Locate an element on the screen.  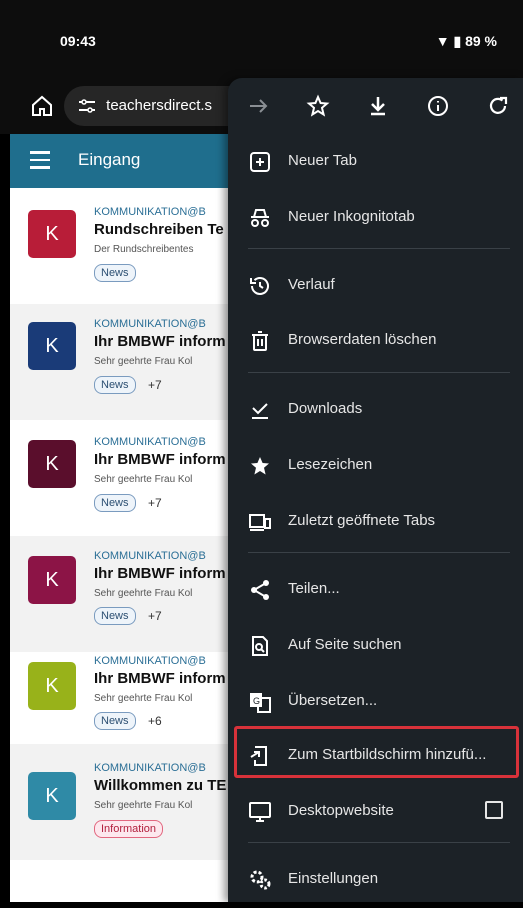
menu-item-label: Downloads is located at coordinates (325, 408).